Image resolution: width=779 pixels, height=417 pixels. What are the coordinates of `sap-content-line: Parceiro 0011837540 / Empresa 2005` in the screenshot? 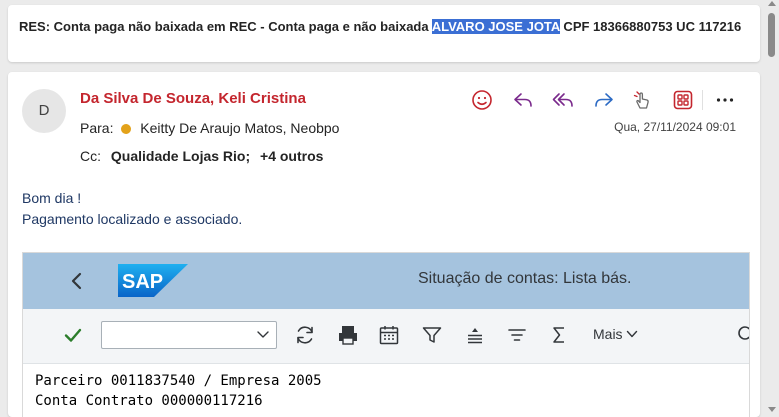 It's located at (178, 381).